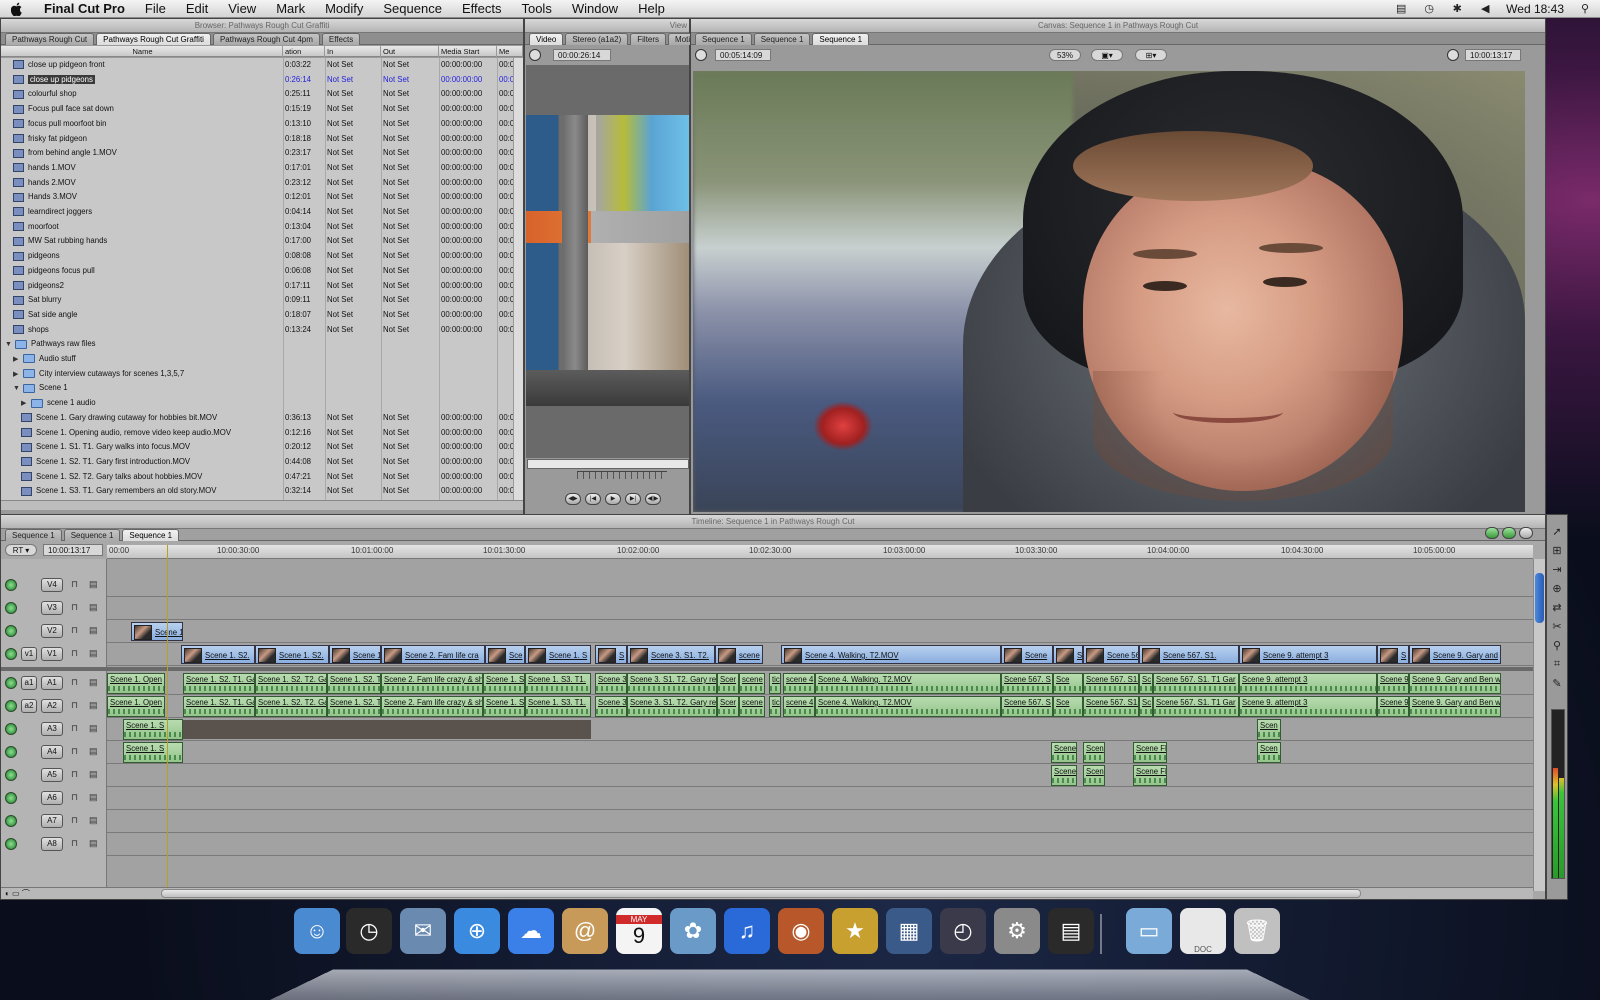 This screenshot has width=1600, height=1000. Describe the element at coordinates (197, 9) in the screenshot. I see `menu-edit: Edit` at that location.